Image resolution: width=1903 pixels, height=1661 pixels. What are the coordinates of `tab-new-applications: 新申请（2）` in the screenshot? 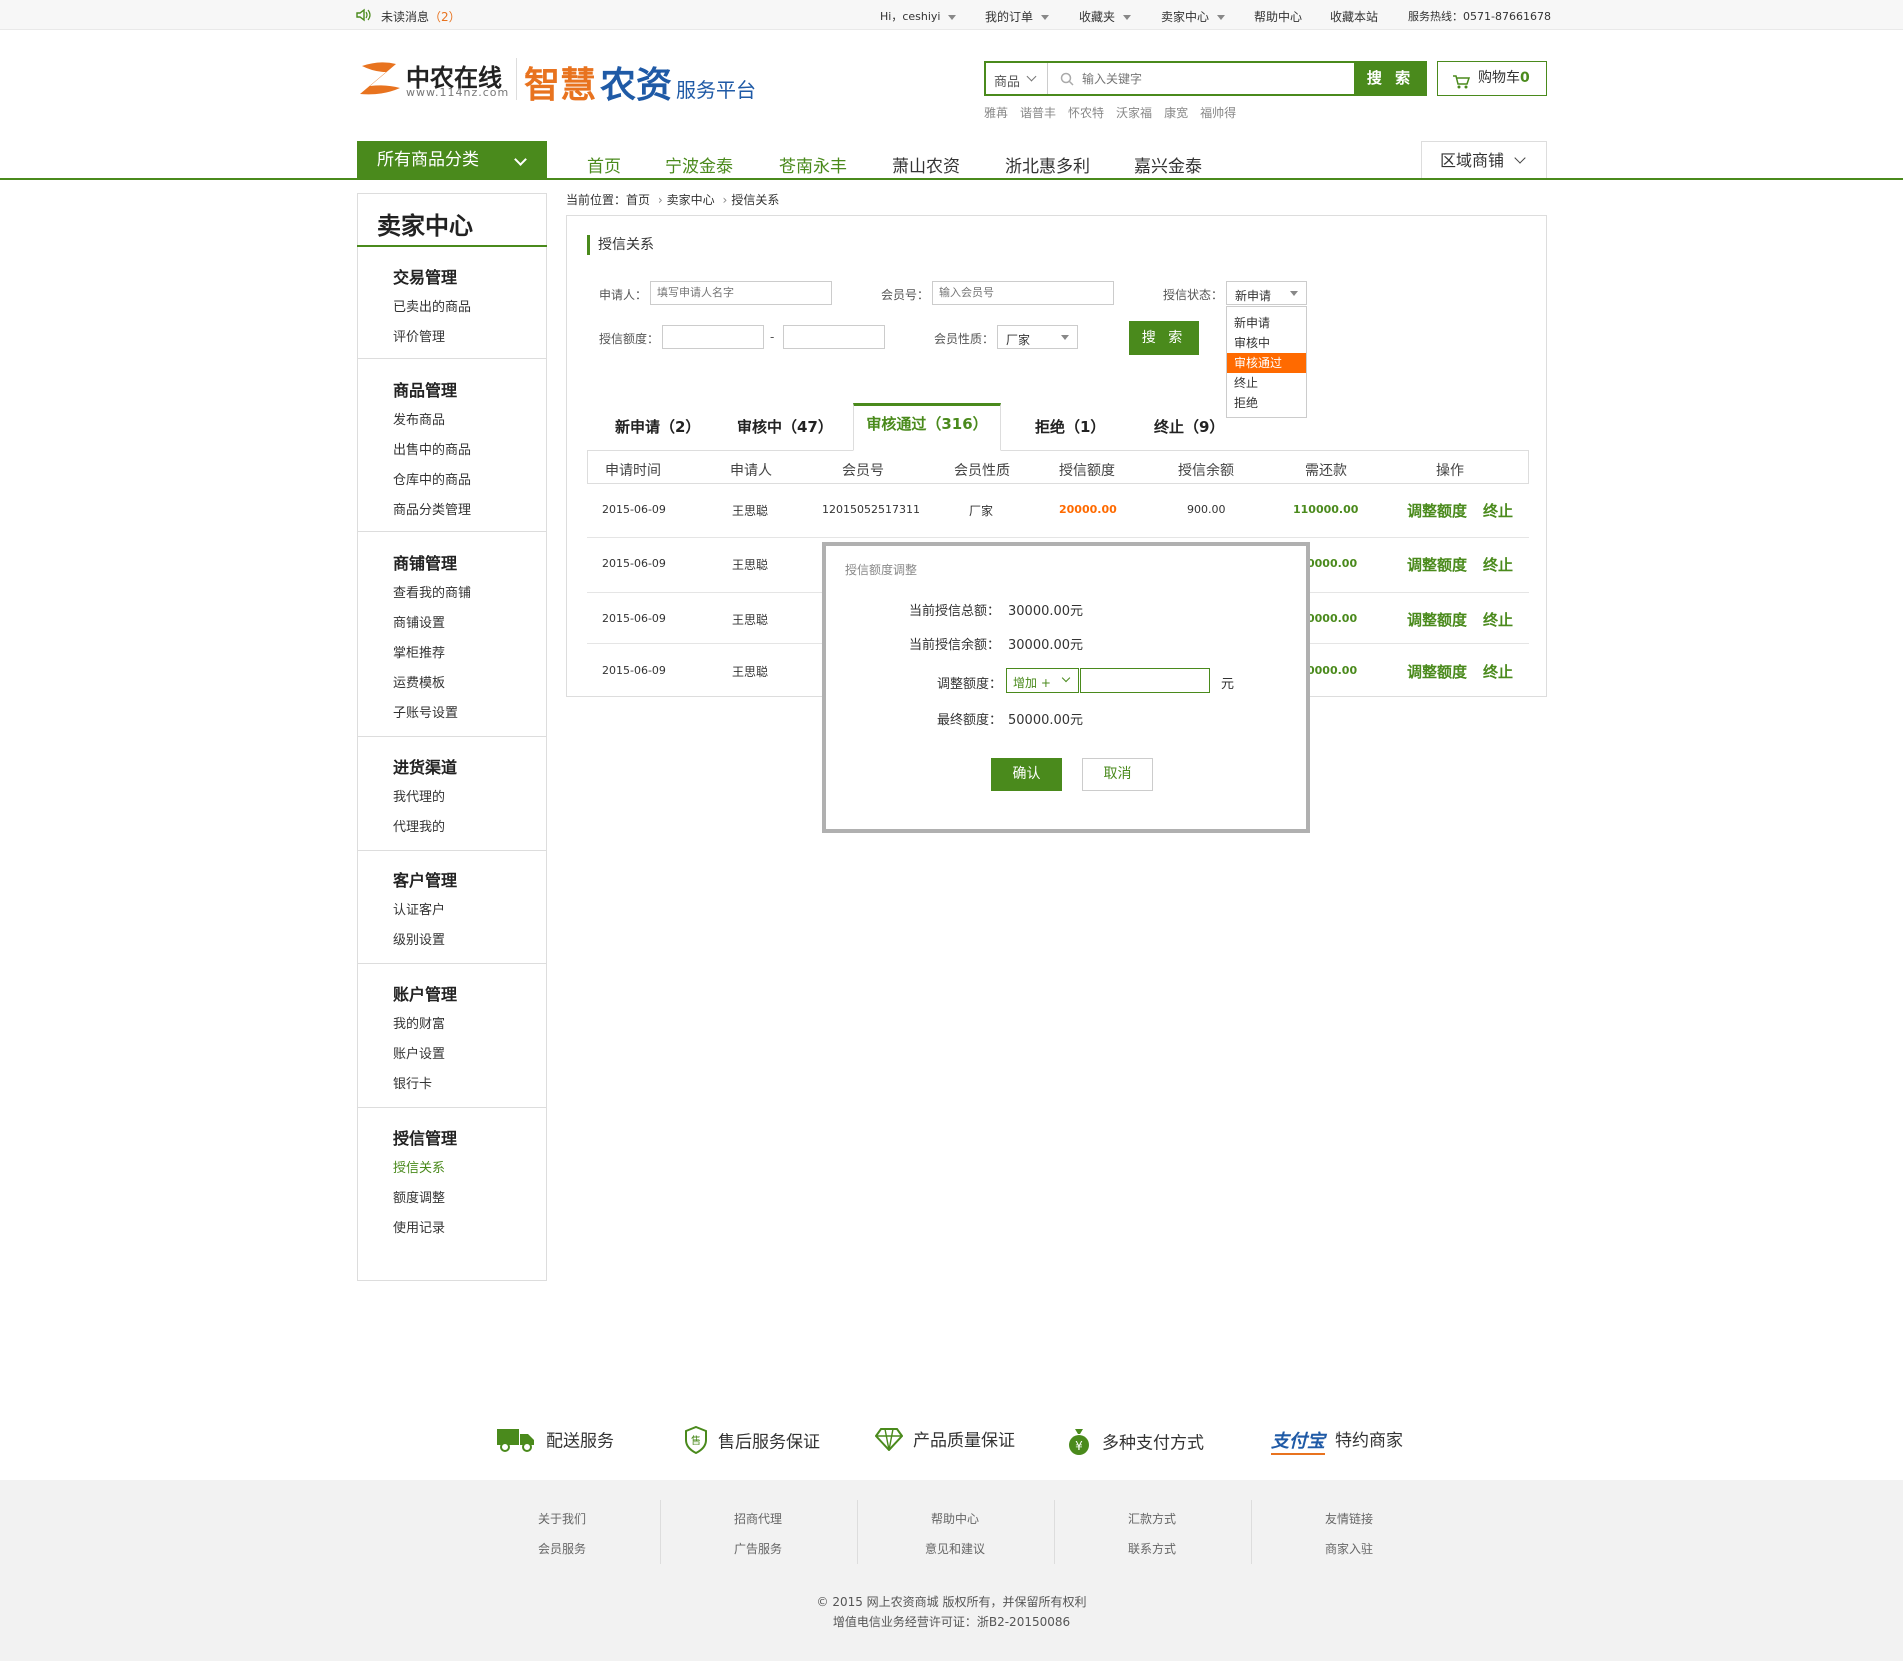 It's located at (657, 433).